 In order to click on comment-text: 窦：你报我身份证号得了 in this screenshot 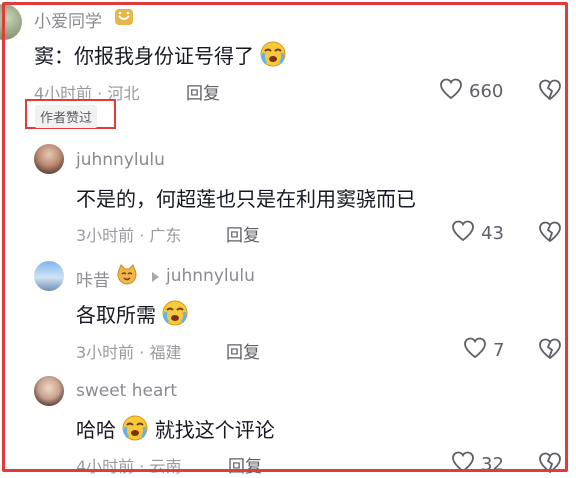, I will do `click(160, 56)`.